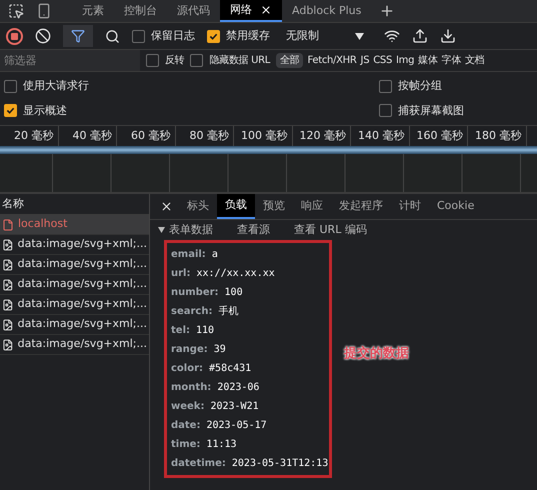  I want to click on timeline-tick: 180 毫秒, so click(498, 136).